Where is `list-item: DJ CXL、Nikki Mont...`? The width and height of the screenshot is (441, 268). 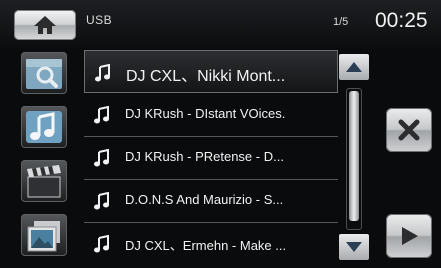 list-item: DJ CXL、Nikki Mont... is located at coordinates (211, 71).